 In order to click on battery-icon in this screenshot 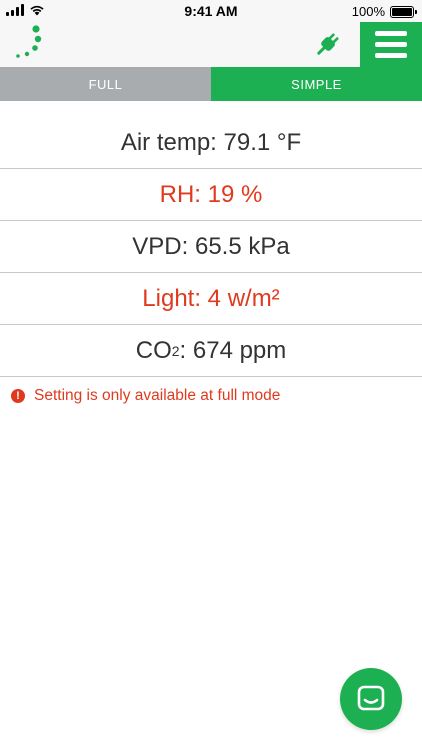, I will do `click(403, 11)`.